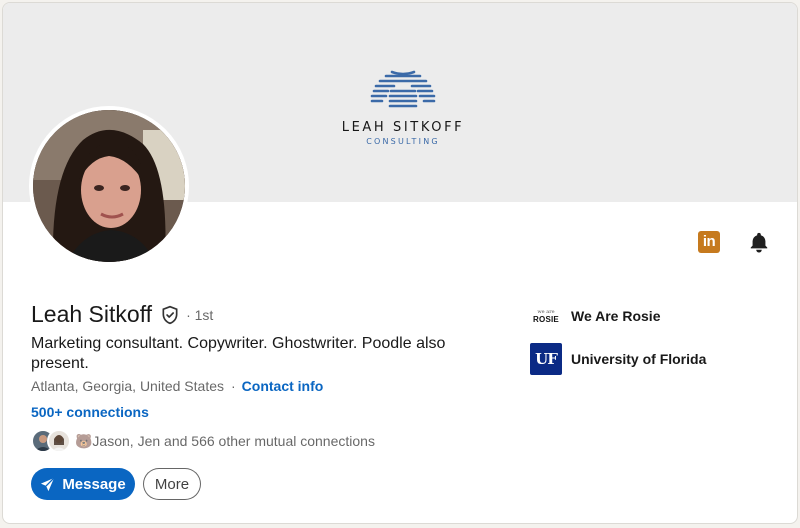  What do you see at coordinates (170, 315) in the screenshot?
I see `verified-shield-icon` at bounding box center [170, 315].